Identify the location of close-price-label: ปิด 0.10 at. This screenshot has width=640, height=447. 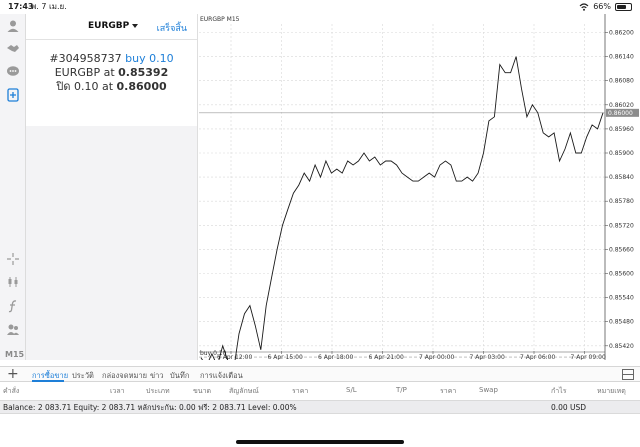
(85, 86).